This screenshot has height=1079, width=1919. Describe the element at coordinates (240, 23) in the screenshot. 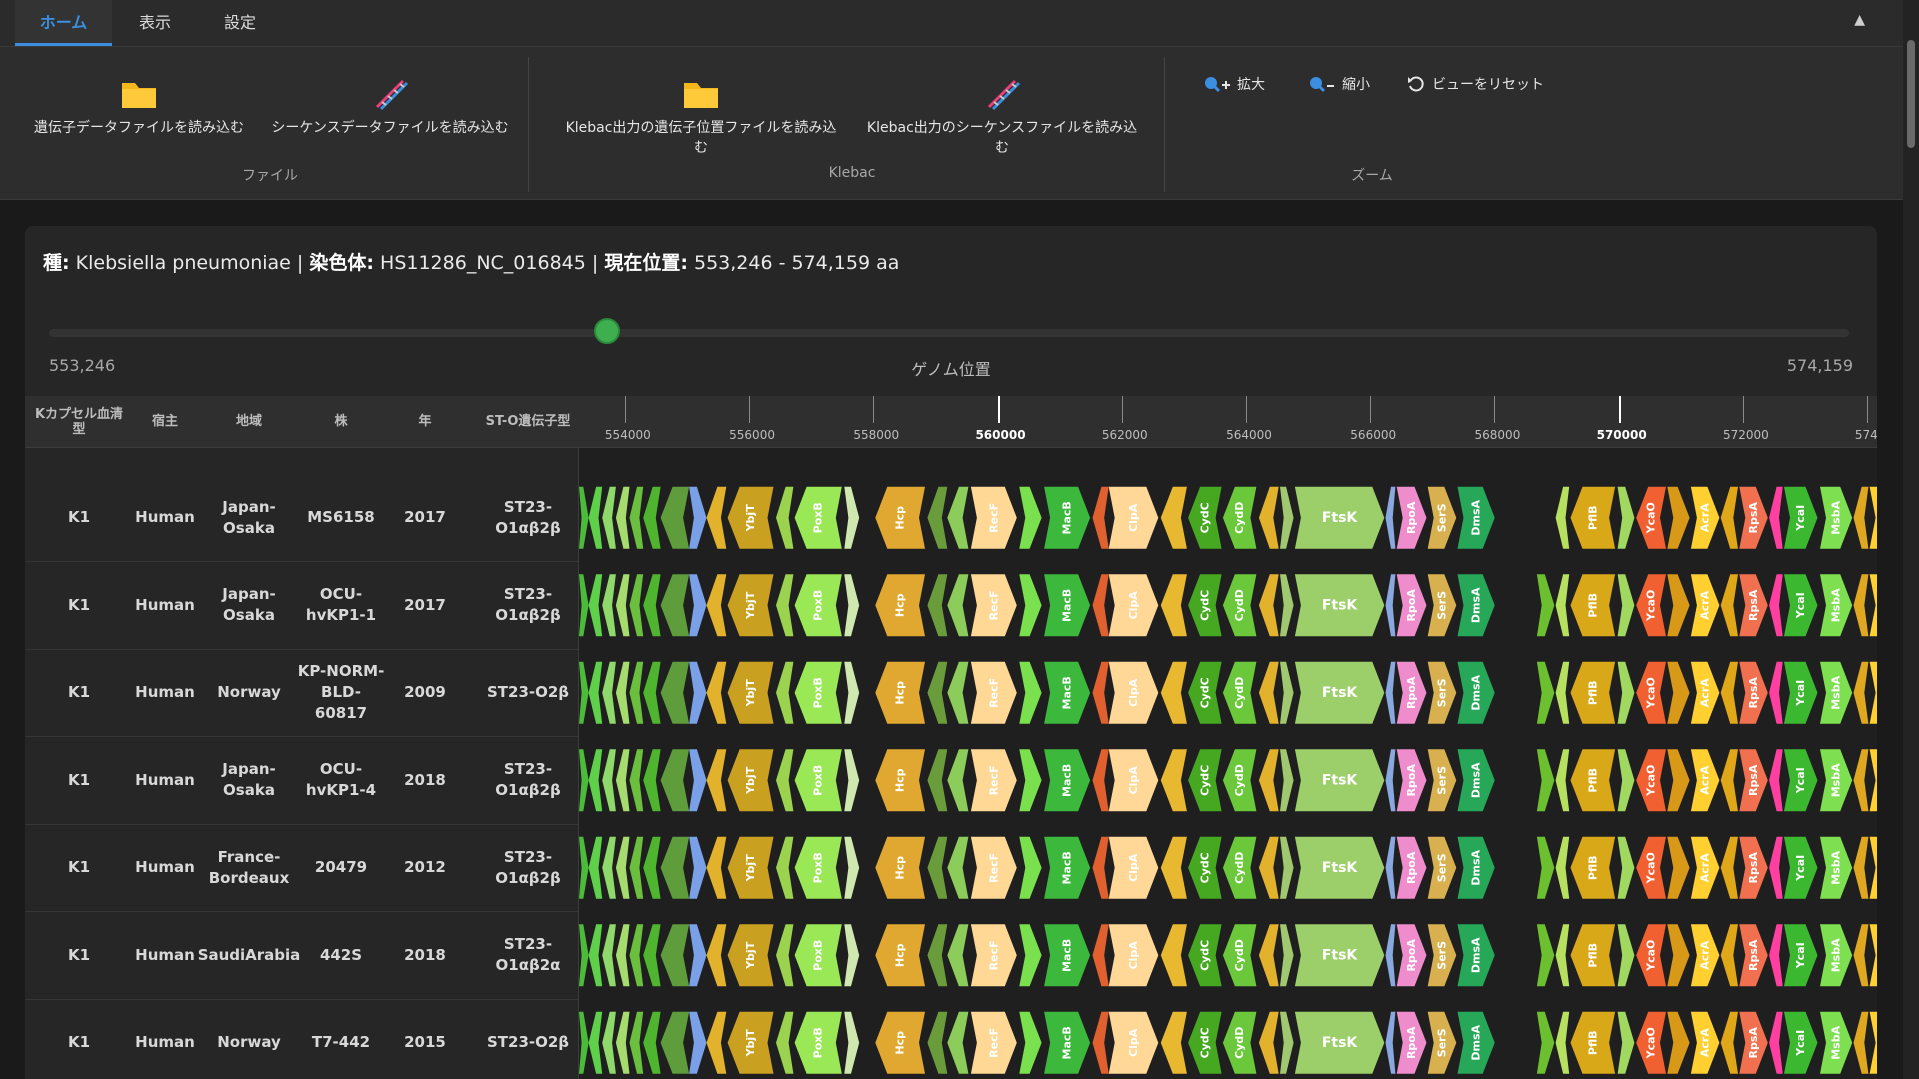

I see `tab-settings: 設定` at that location.